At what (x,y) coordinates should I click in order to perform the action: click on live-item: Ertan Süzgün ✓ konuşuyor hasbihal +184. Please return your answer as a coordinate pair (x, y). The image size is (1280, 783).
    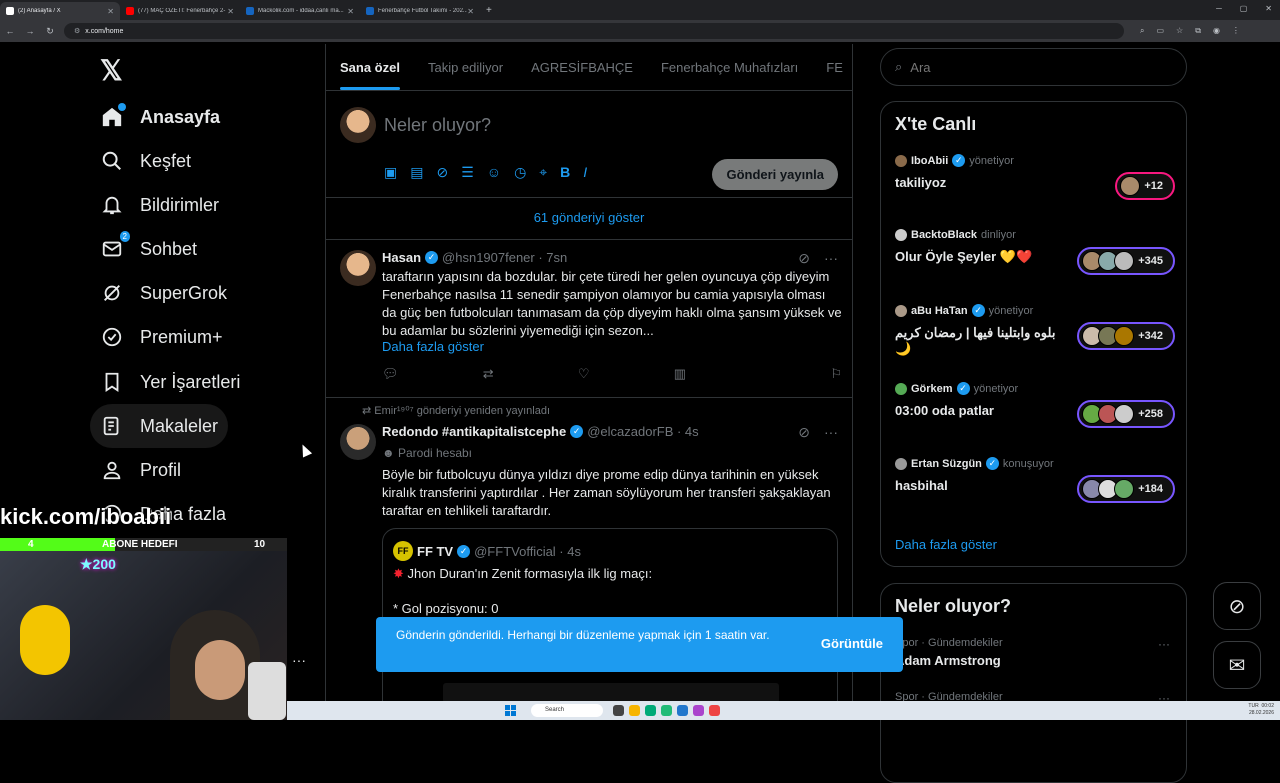
    Looking at the image, I should click on (1035, 480).